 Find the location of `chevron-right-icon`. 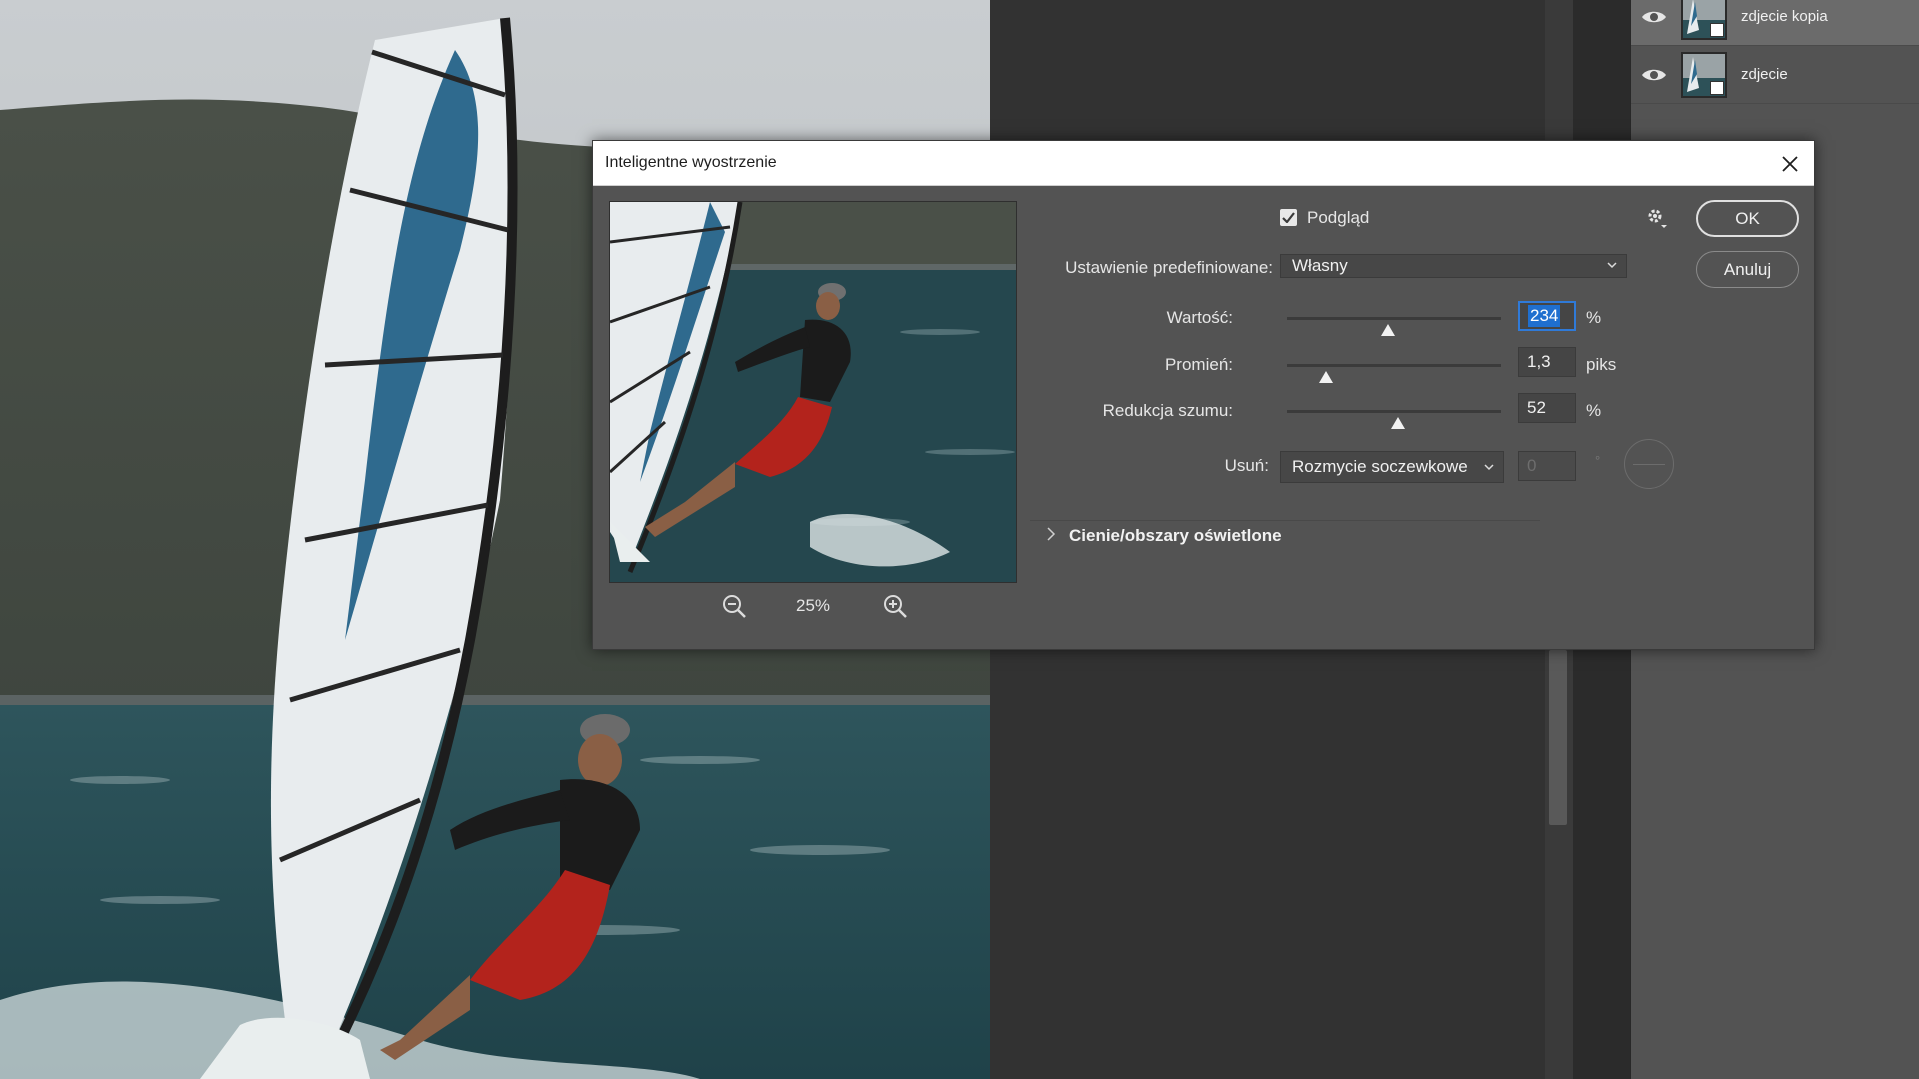

chevron-right-icon is located at coordinates (1051, 534).